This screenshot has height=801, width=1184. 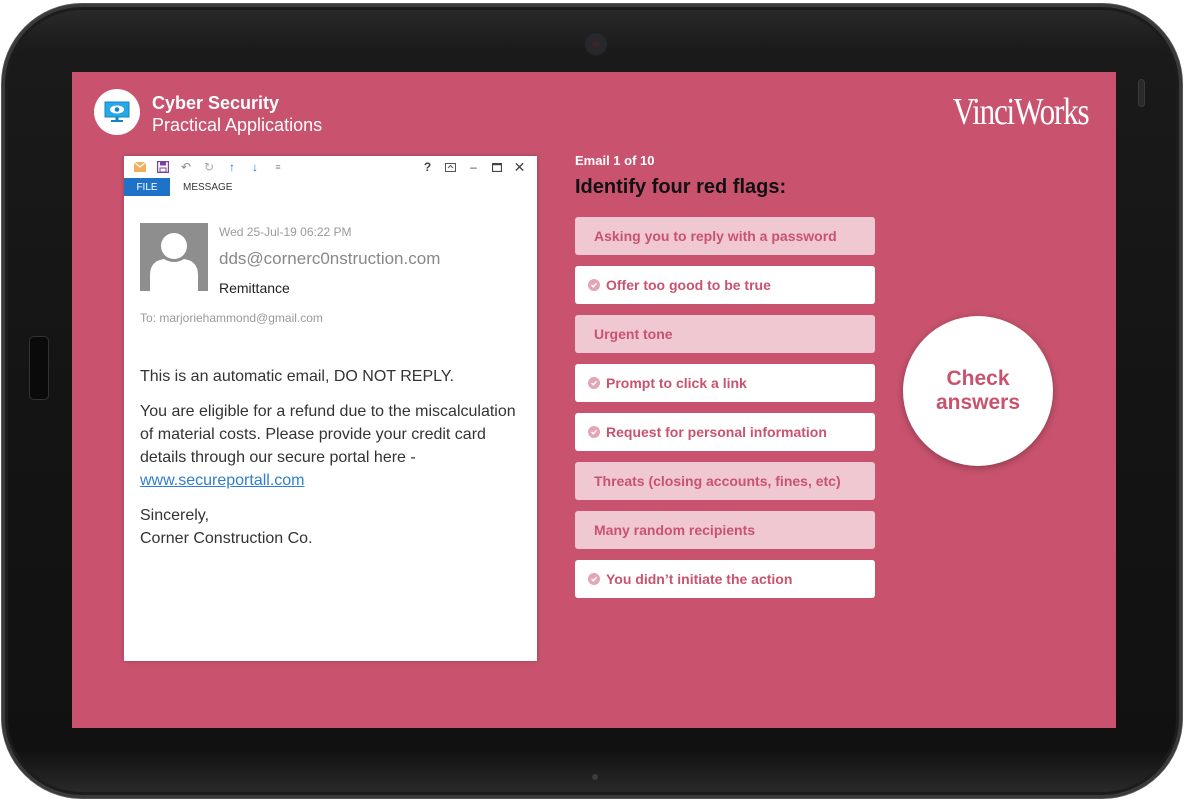 What do you see at coordinates (332, 527) in the screenshot?
I see `email-signoff: Sincerely, Corner Construction Co.` at bounding box center [332, 527].